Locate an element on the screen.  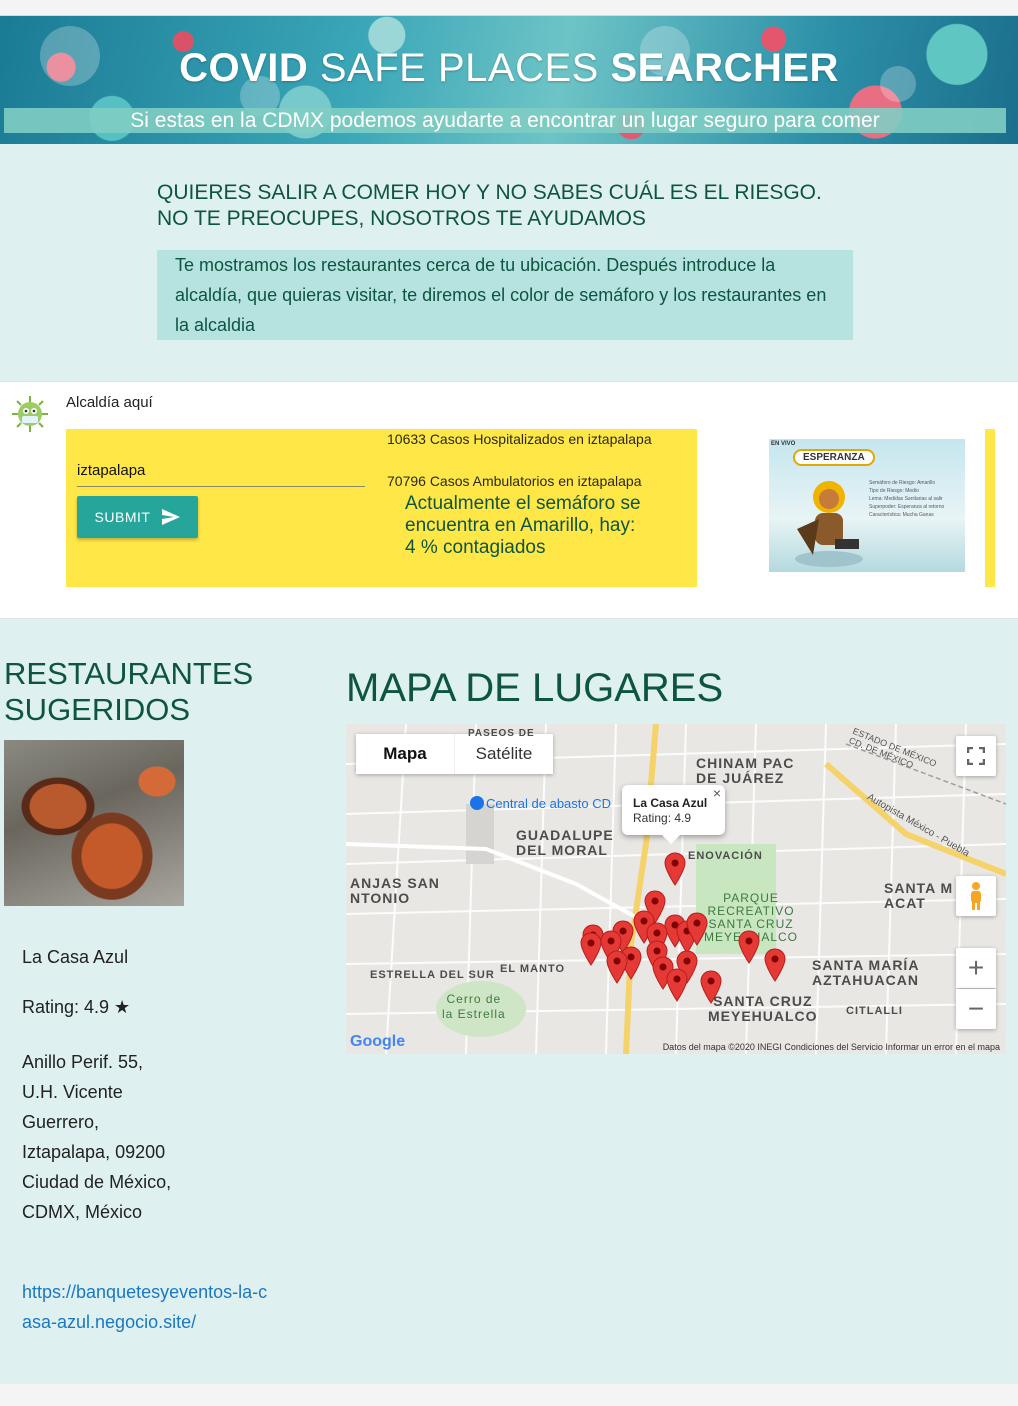
google-logo: Google is located at coordinates (378, 1041).